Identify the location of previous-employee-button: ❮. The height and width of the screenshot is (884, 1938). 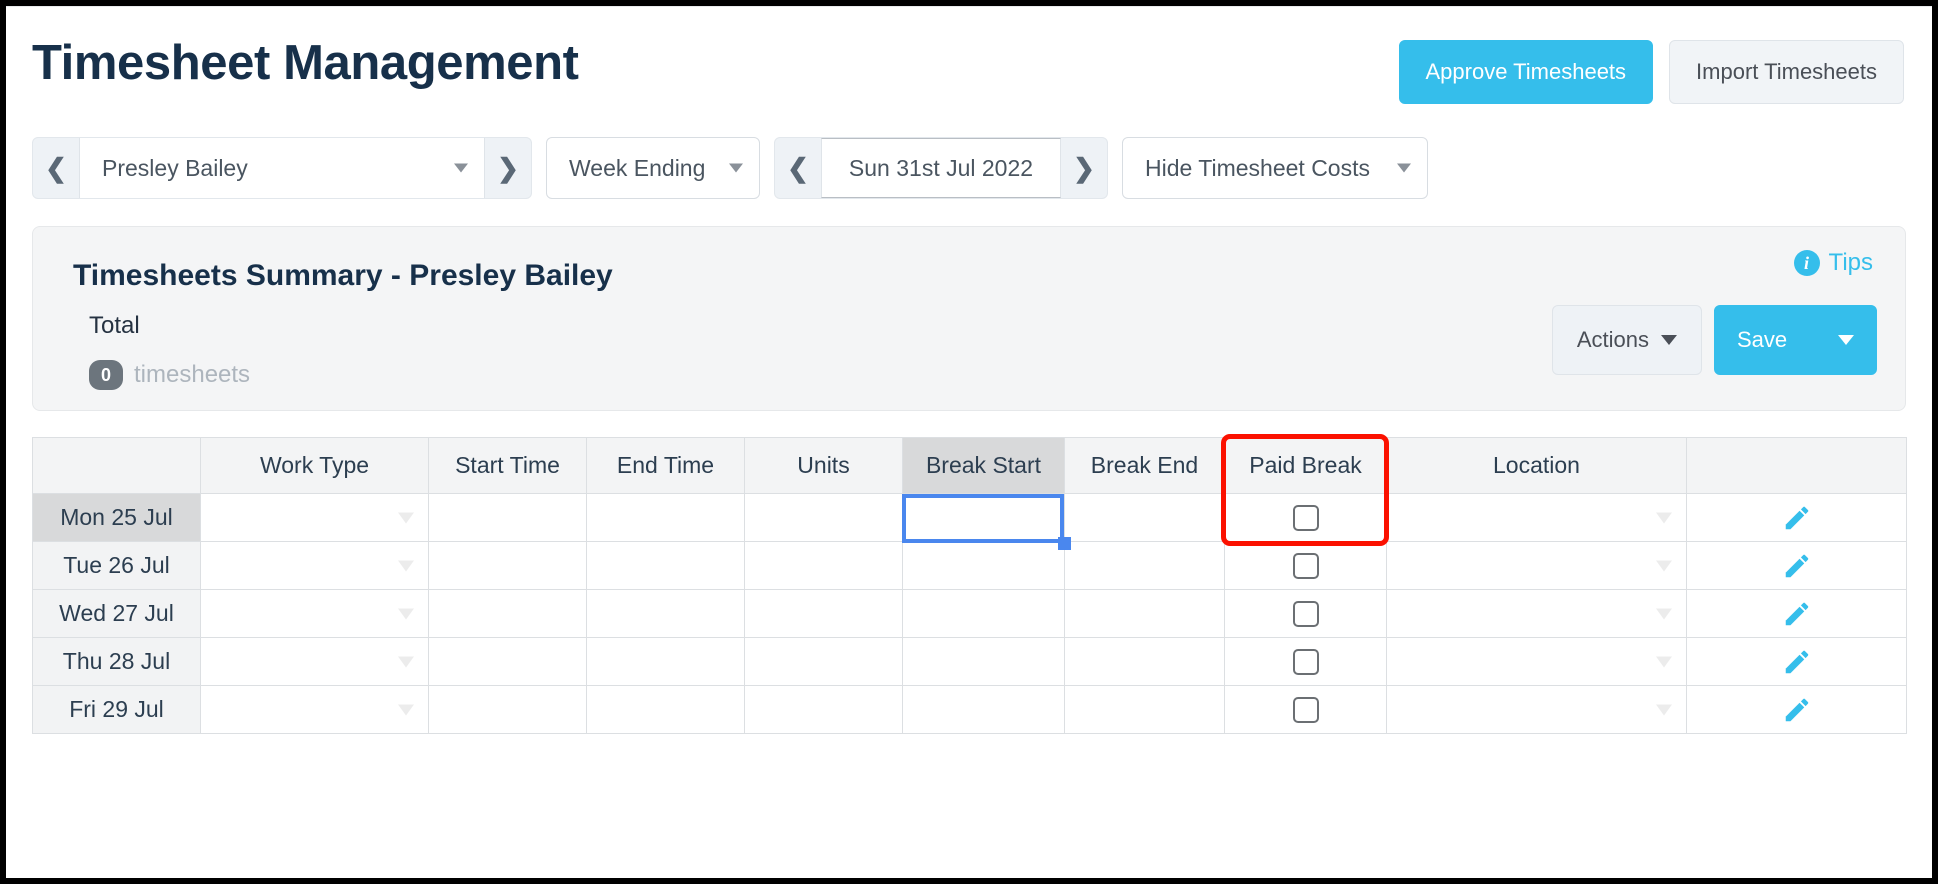
(56, 168).